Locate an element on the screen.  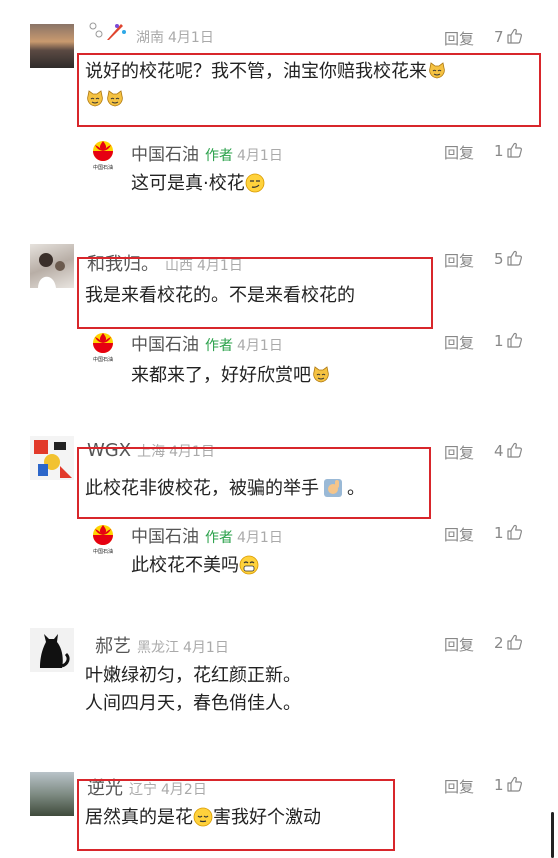
reply-text: 此校花不美吗 is located at coordinates (195, 566).